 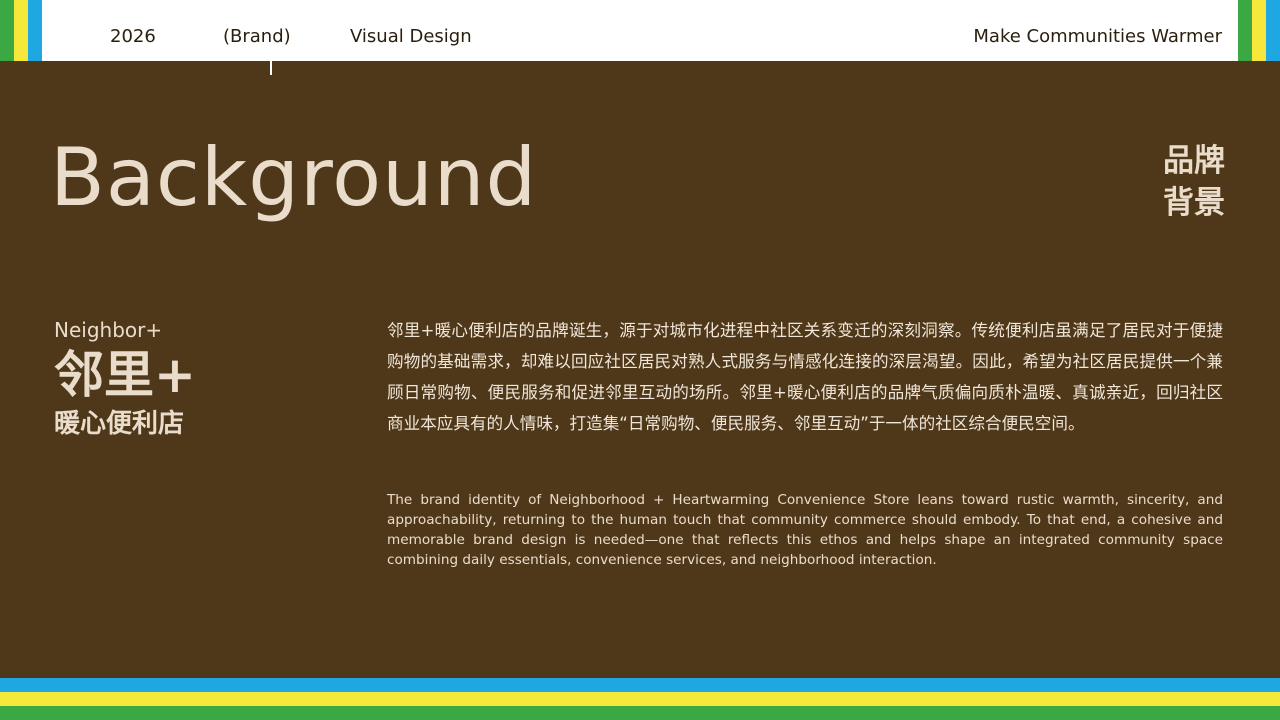 I want to click on right-stripe-green, so click(x=1245, y=30).